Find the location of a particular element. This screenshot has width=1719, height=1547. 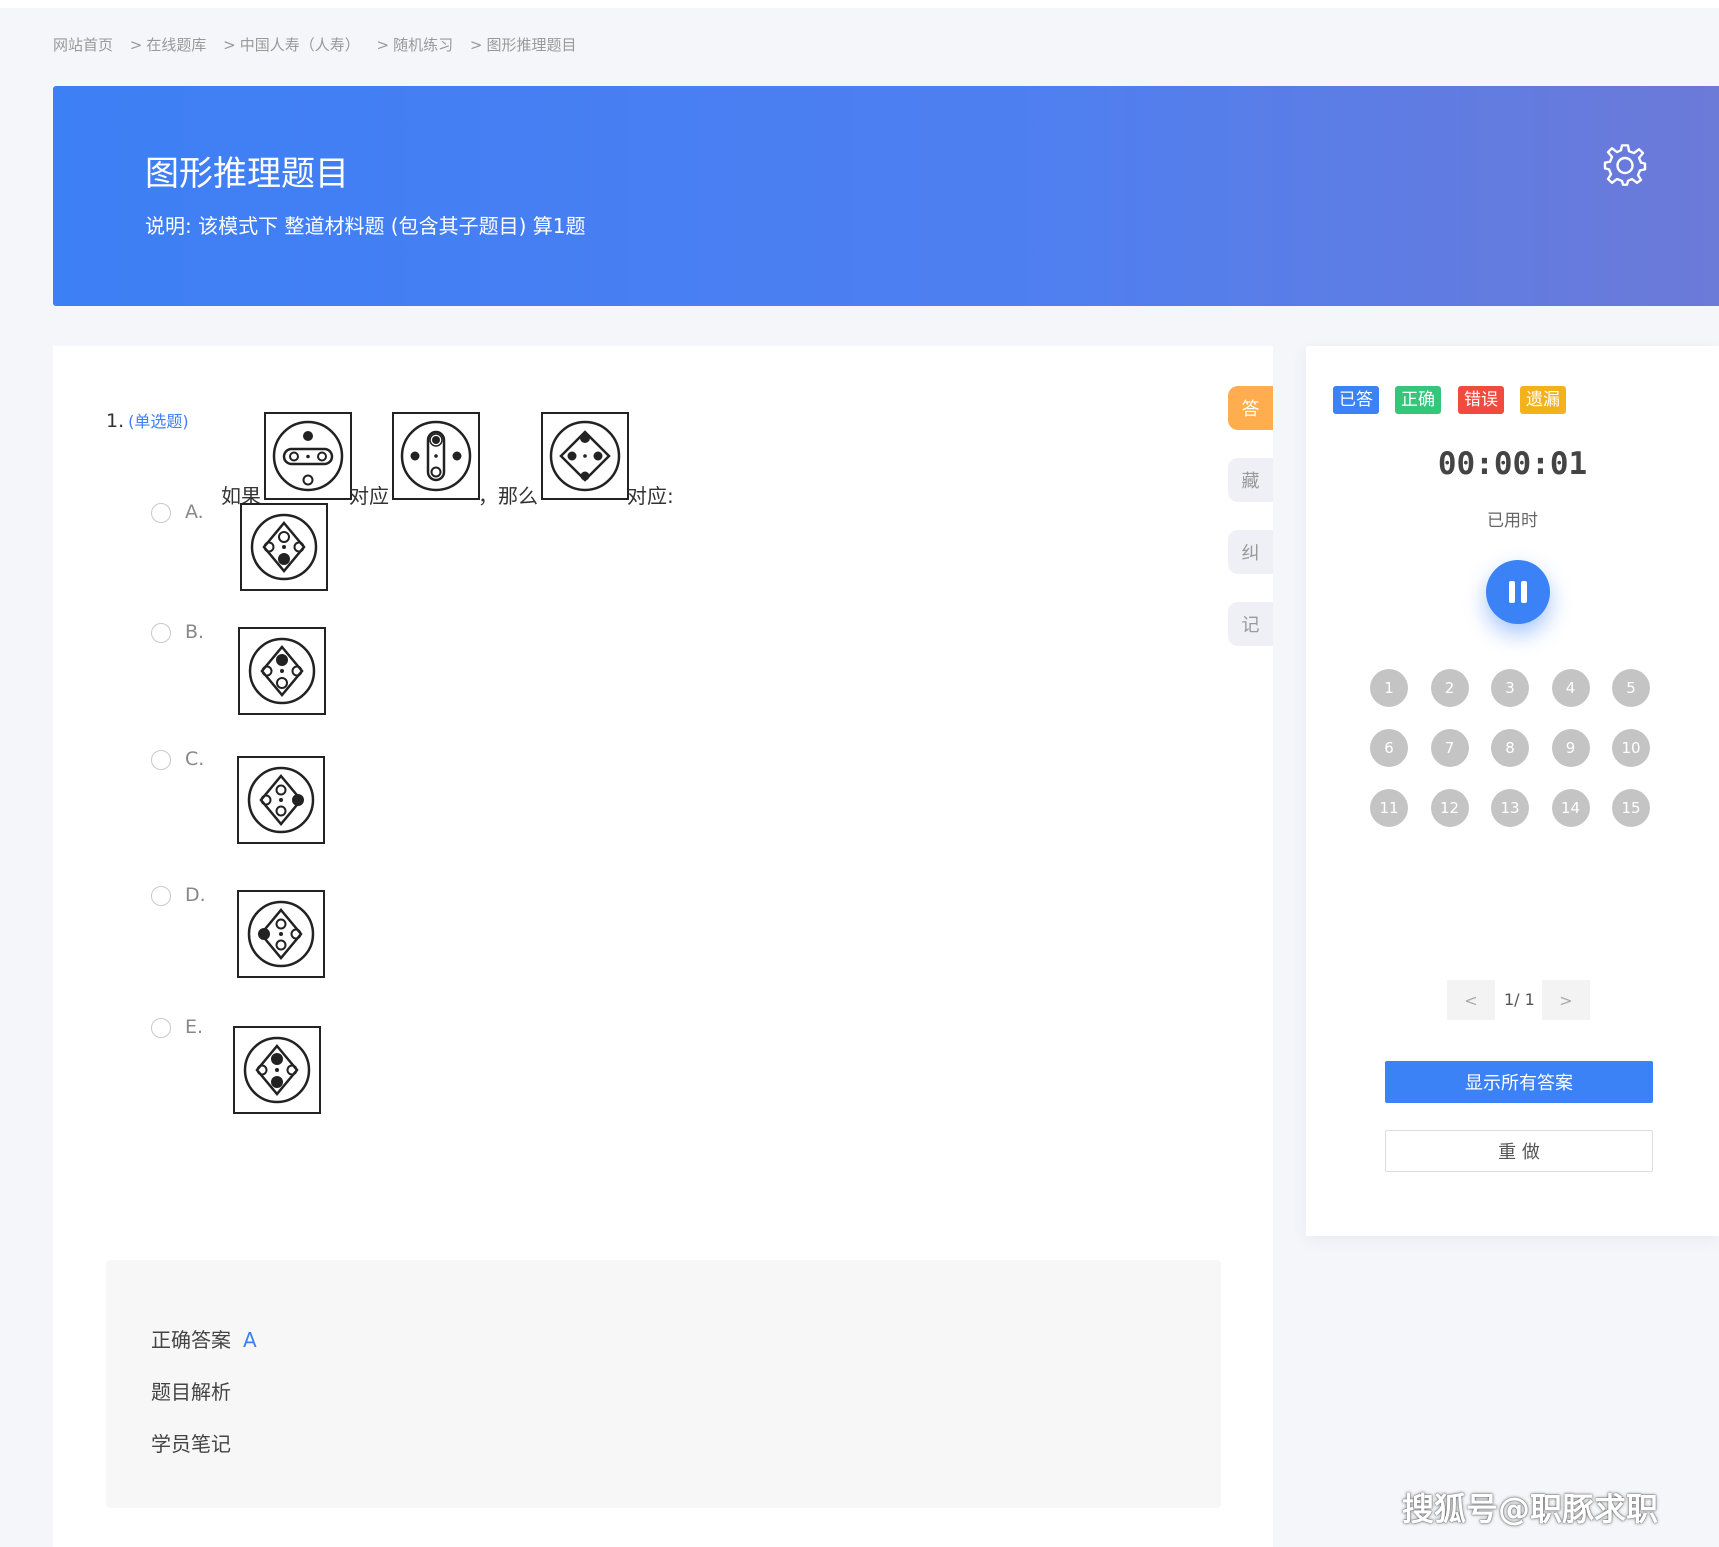

option-b: B. is located at coordinates (351, 672).